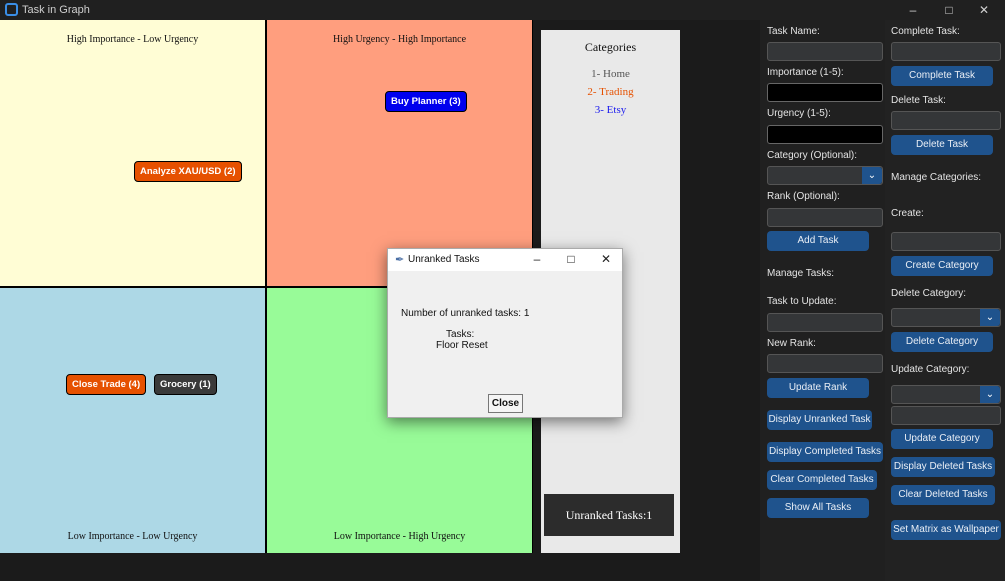 The width and height of the screenshot is (1005, 581). I want to click on delete-category-select: ⌄, so click(946, 317).